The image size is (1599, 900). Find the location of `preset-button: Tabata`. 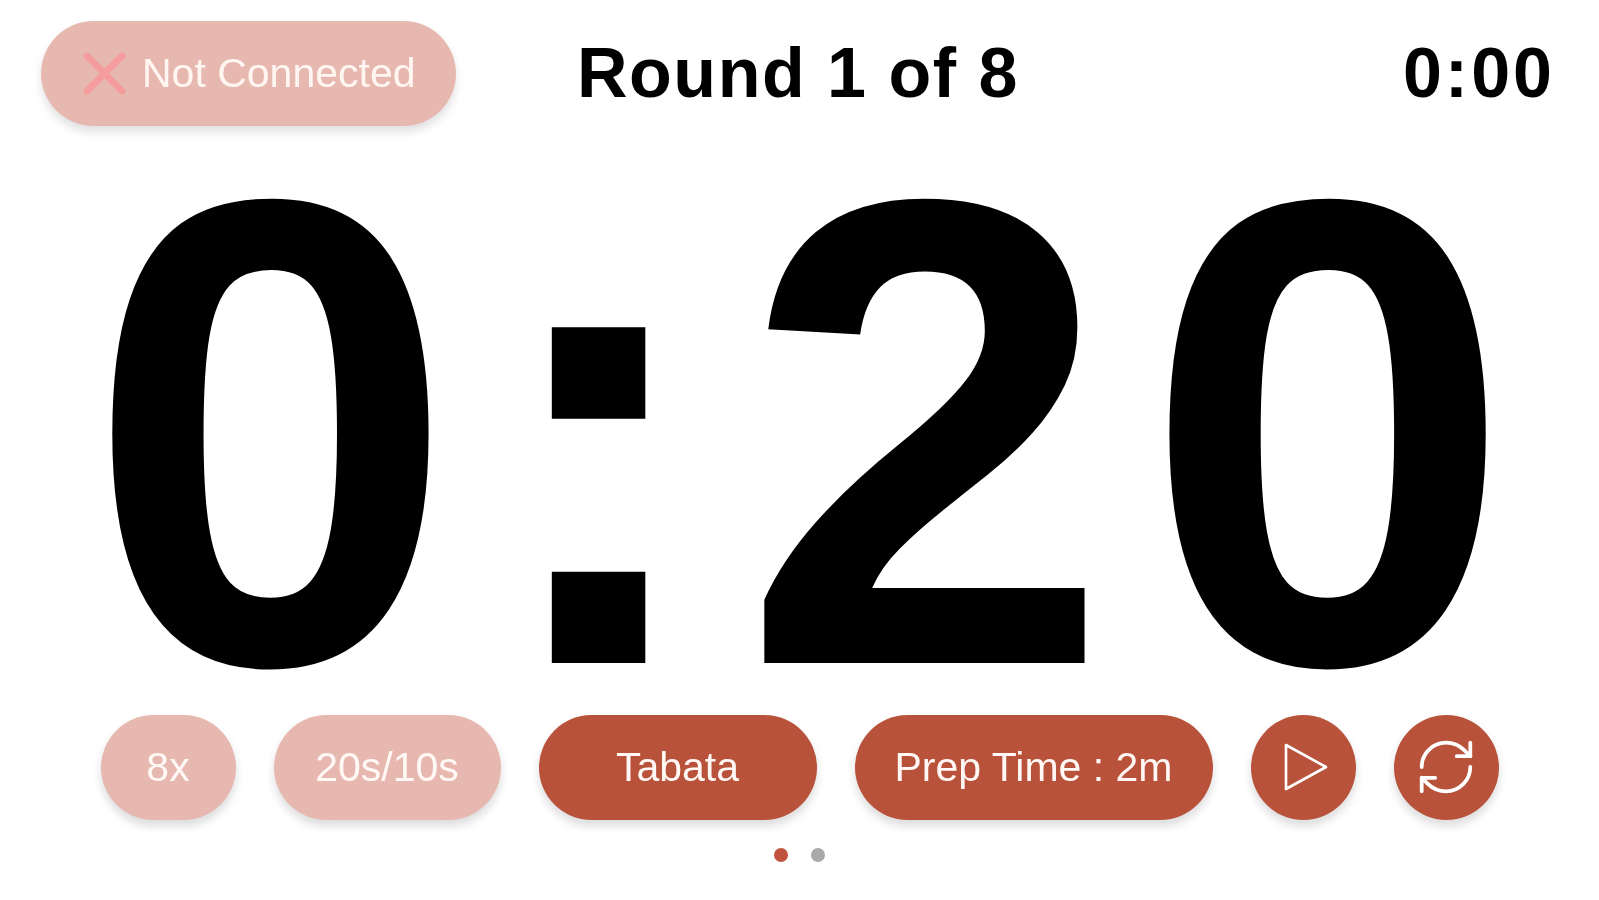

preset-button: Tabata is located at coordinates (677, 767).